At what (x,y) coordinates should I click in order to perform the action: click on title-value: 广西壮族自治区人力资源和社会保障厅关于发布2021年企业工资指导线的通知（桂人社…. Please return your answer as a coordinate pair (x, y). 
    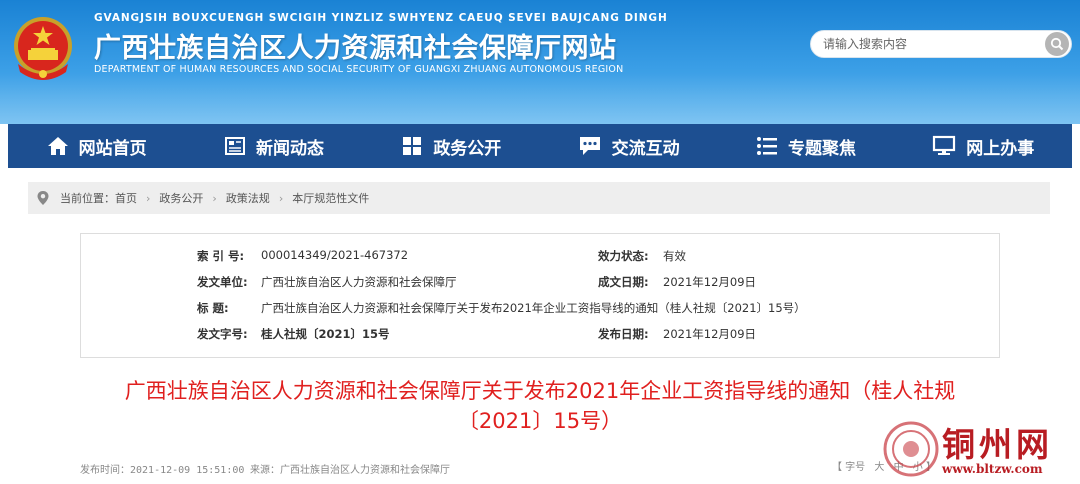
    Looking at the image, I should click on (533, 308).